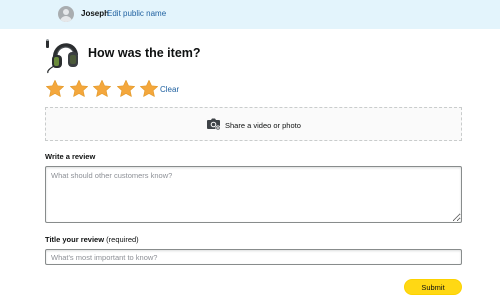  I want to click on required-note: (required), so click(122, 239).